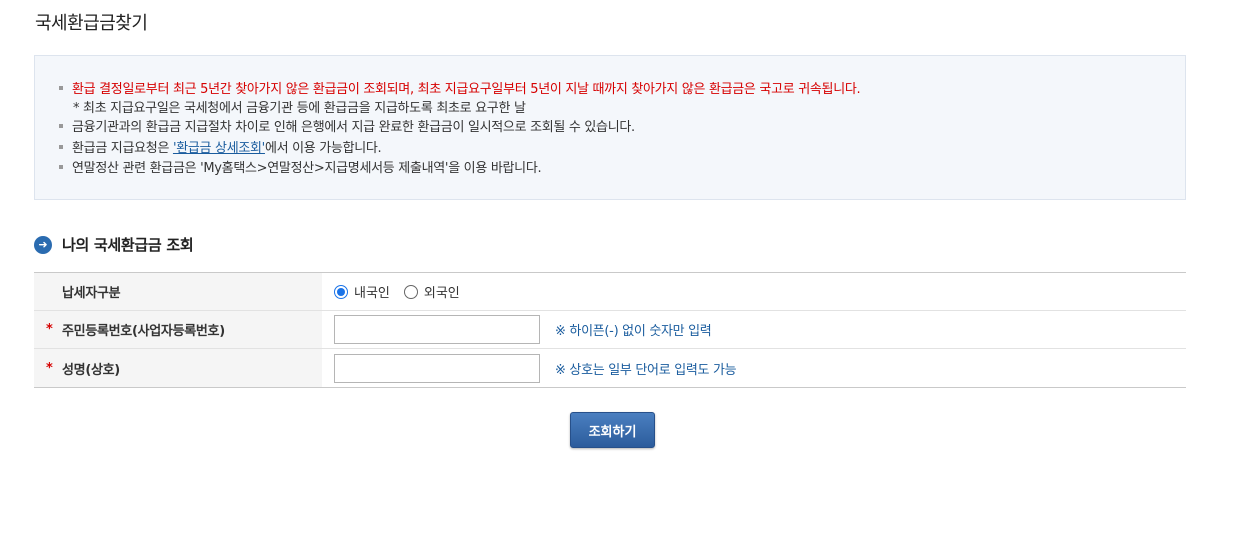  I want to click on notice-item-request: 환급금 지급요청은 '환급금 상세조회'에서 이용 가능합니다., so click(220, 146).